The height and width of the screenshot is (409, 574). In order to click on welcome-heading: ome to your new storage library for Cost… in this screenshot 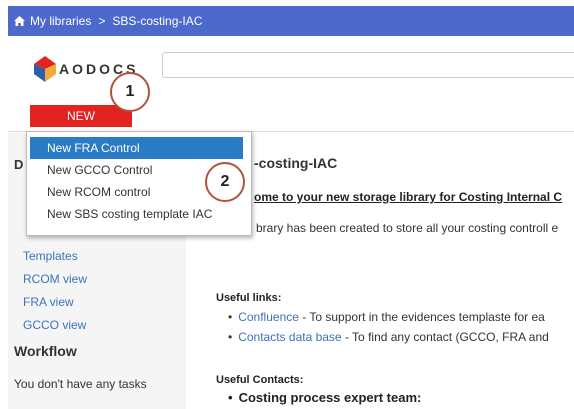, I will do `click(408, 197)`.